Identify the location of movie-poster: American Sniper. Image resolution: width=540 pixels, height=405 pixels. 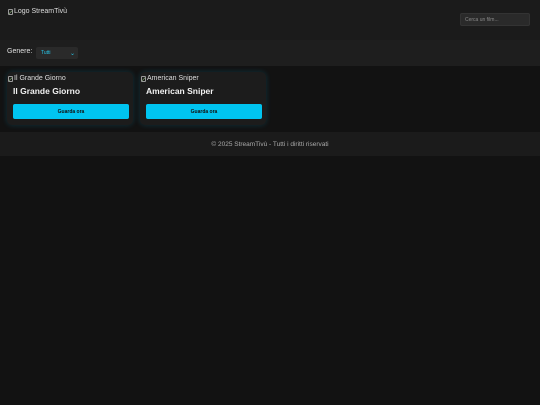
(170, 78).